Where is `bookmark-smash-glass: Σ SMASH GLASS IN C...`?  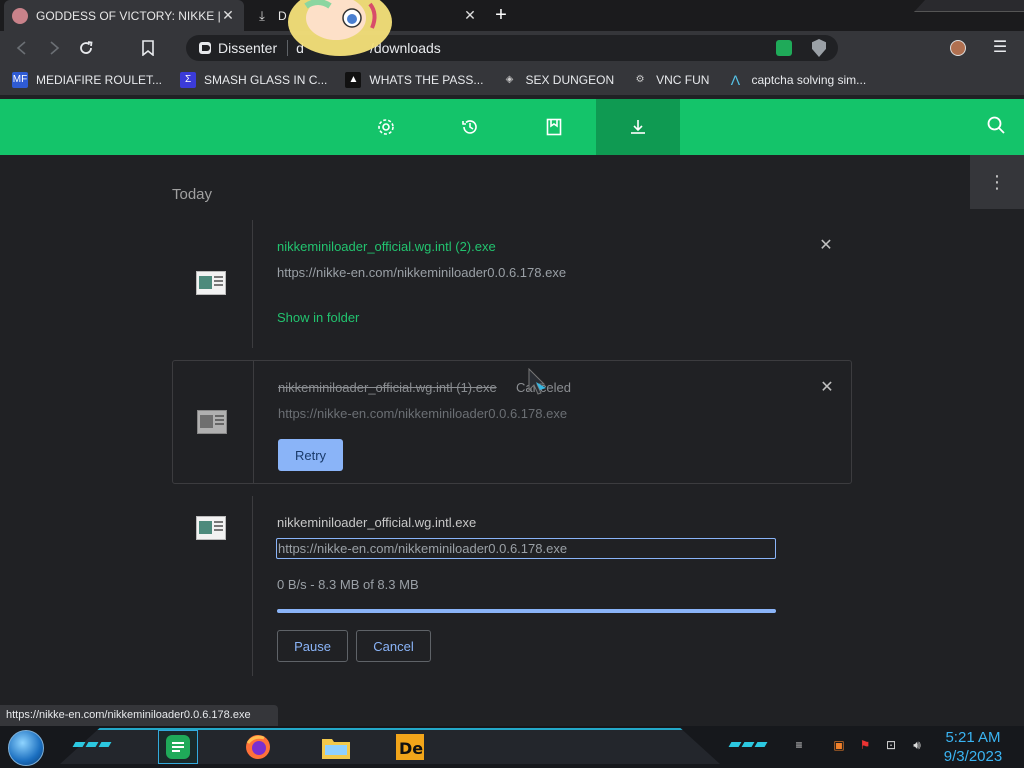 bookmark-smash-glass: Σ SMASH GLASS IN C... is located at coordinates (253, 80).